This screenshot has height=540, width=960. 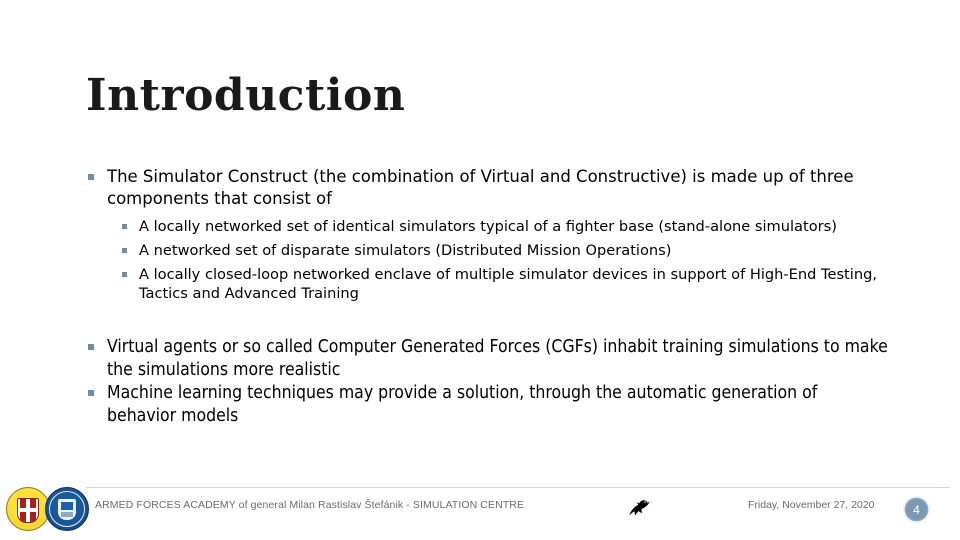 I want to click on footer-divider, so click(x=518, y=487).